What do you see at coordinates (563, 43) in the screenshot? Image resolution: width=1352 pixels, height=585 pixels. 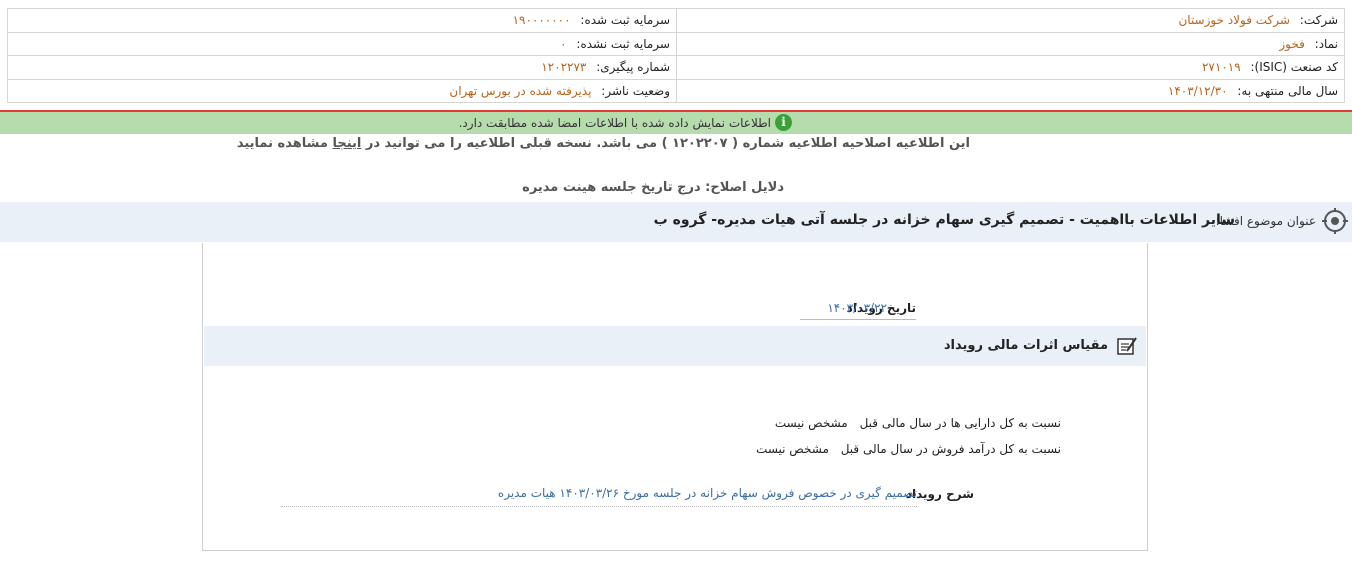 I see `capital-unregistered-value: ۰` at bounding box center [563, 43].